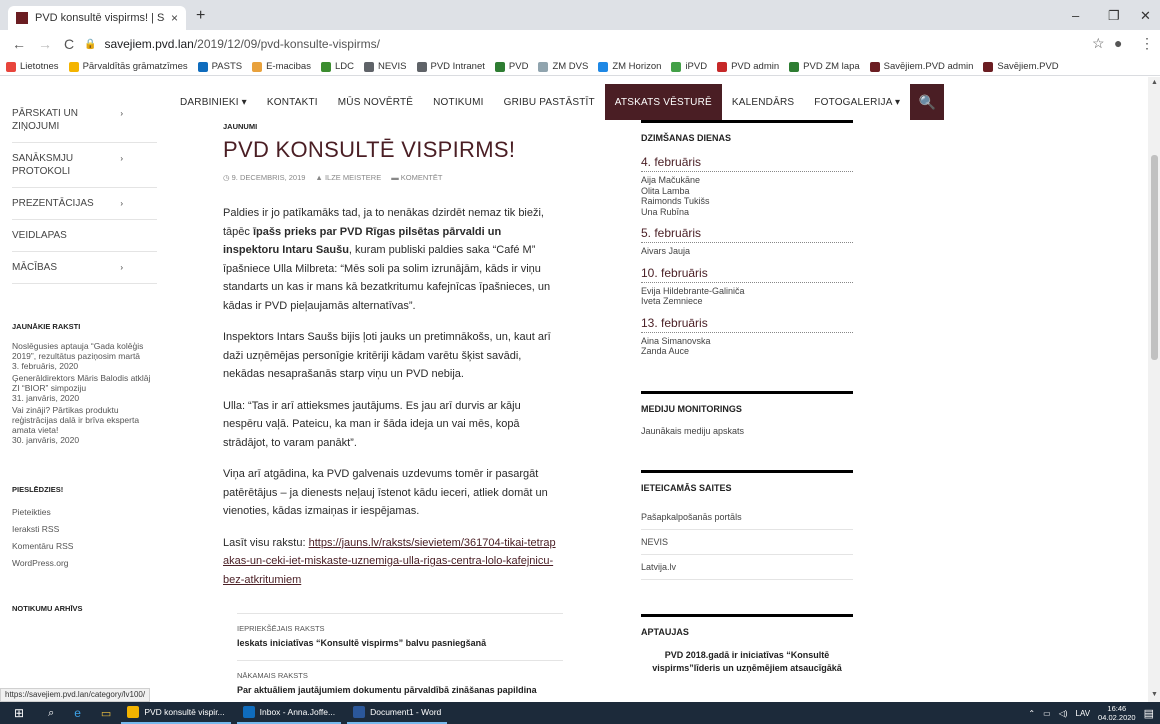 Image resolution: width=1160 pixels, height=724 pixels. What do you see at coordinates (69, 44) in the screenshot?
I see `reload-icon: C` at bounding box center [69, 44].